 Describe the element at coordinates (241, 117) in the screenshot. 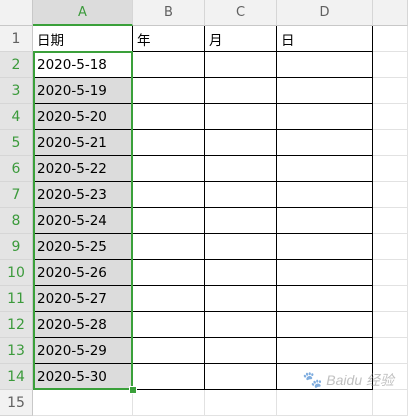

I see `cell-c4` at that location.